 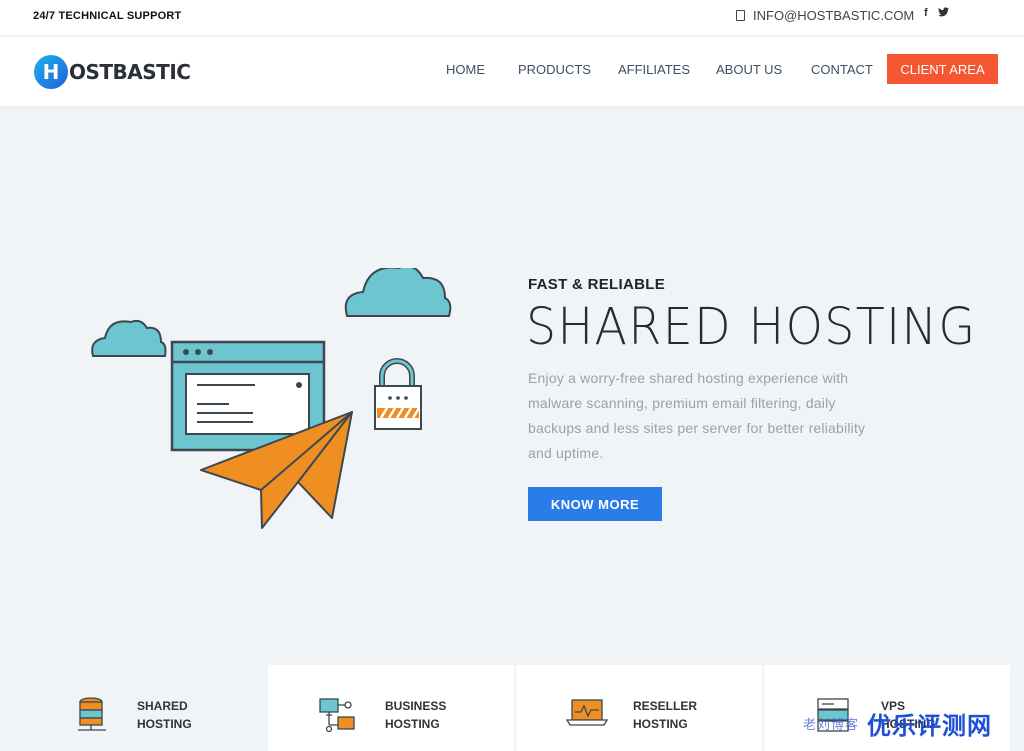 I want to click on contact-email: INFO@HOSTBASTIC.COM, so click(x=825, y=15).